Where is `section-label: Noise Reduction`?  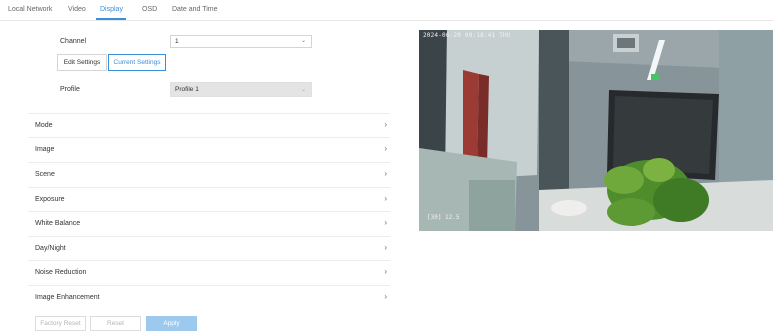 section-label: Noise Reduction is located at coordinates (61, 272).